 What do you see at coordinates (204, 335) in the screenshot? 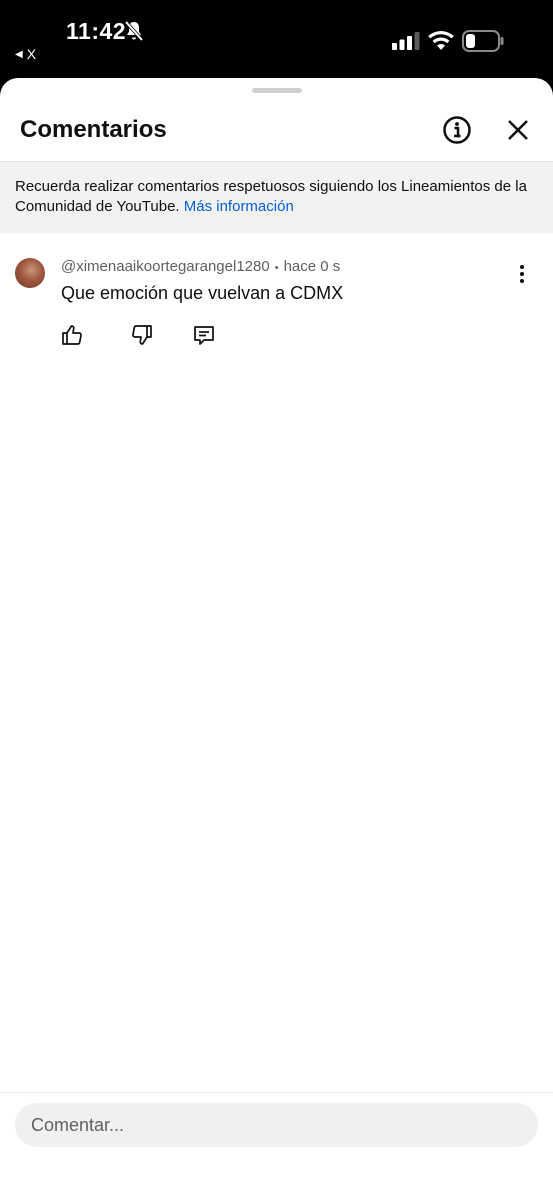
I see `reply-icon` at bounding box center [204, 335].